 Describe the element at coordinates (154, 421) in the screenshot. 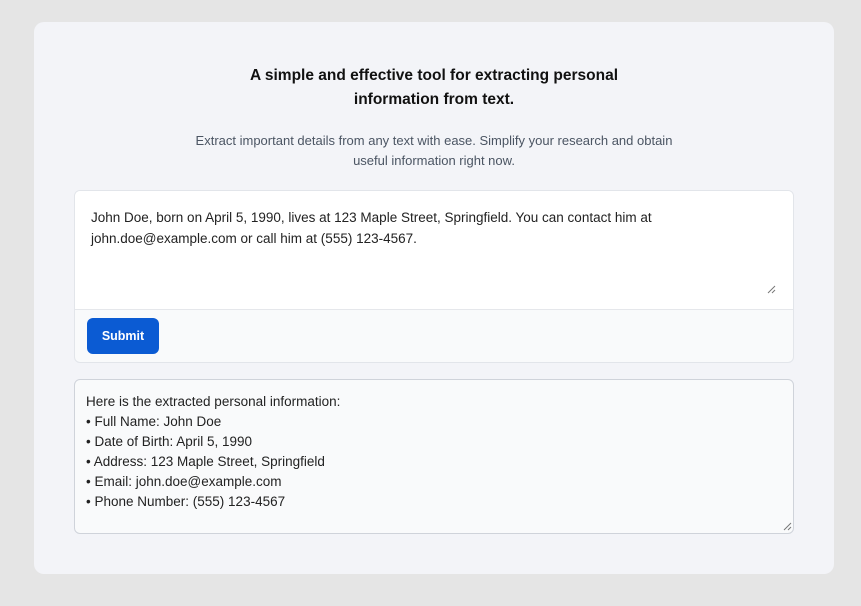

I see `output-line: • Full Name: John Doe` at that location.